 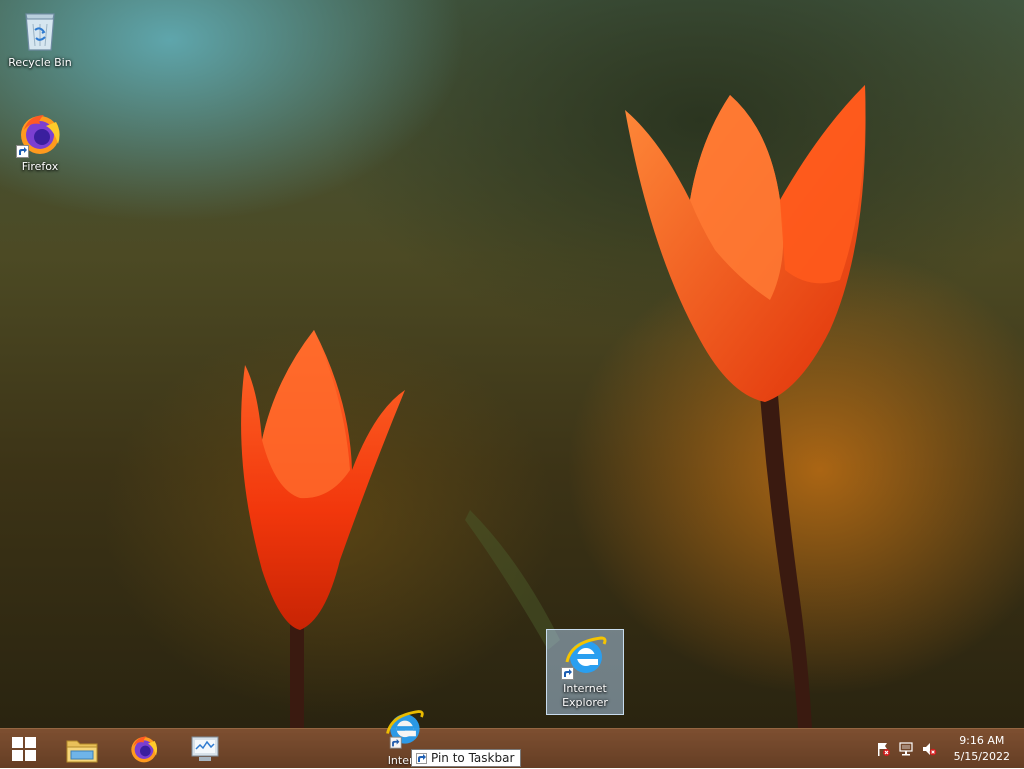 I want to click on taskbar-firefox, so click(x=144, y=749).